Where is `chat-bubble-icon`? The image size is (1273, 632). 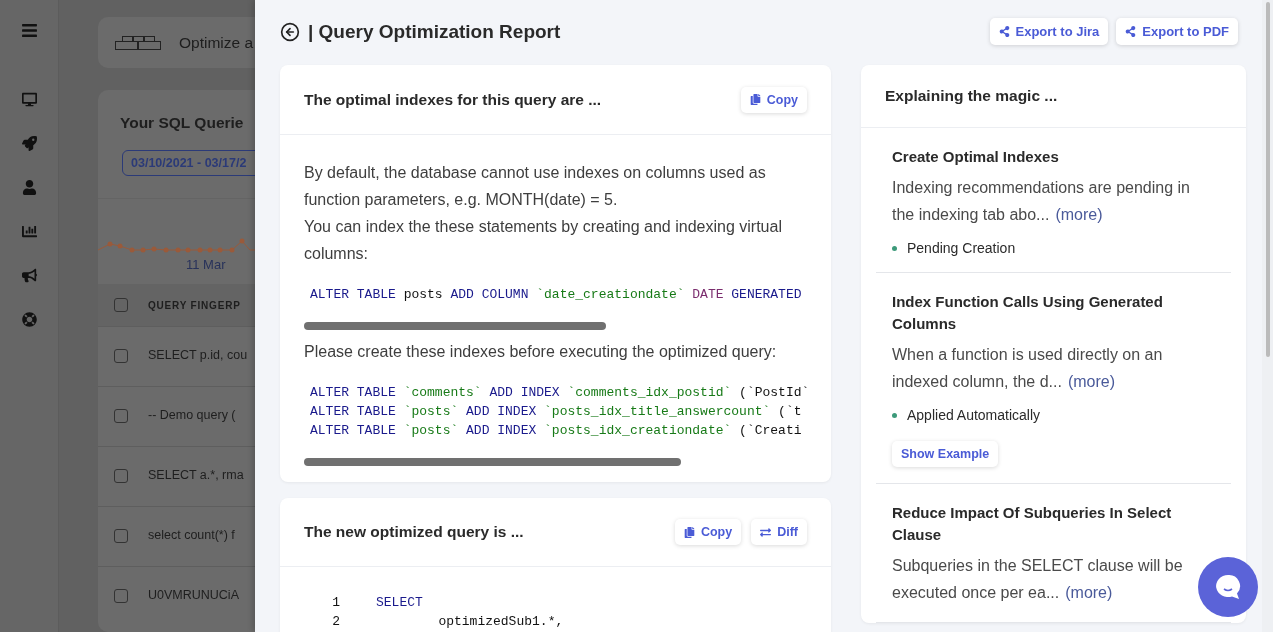 chat-bubble-icon is located at coordinates (1228, 587).